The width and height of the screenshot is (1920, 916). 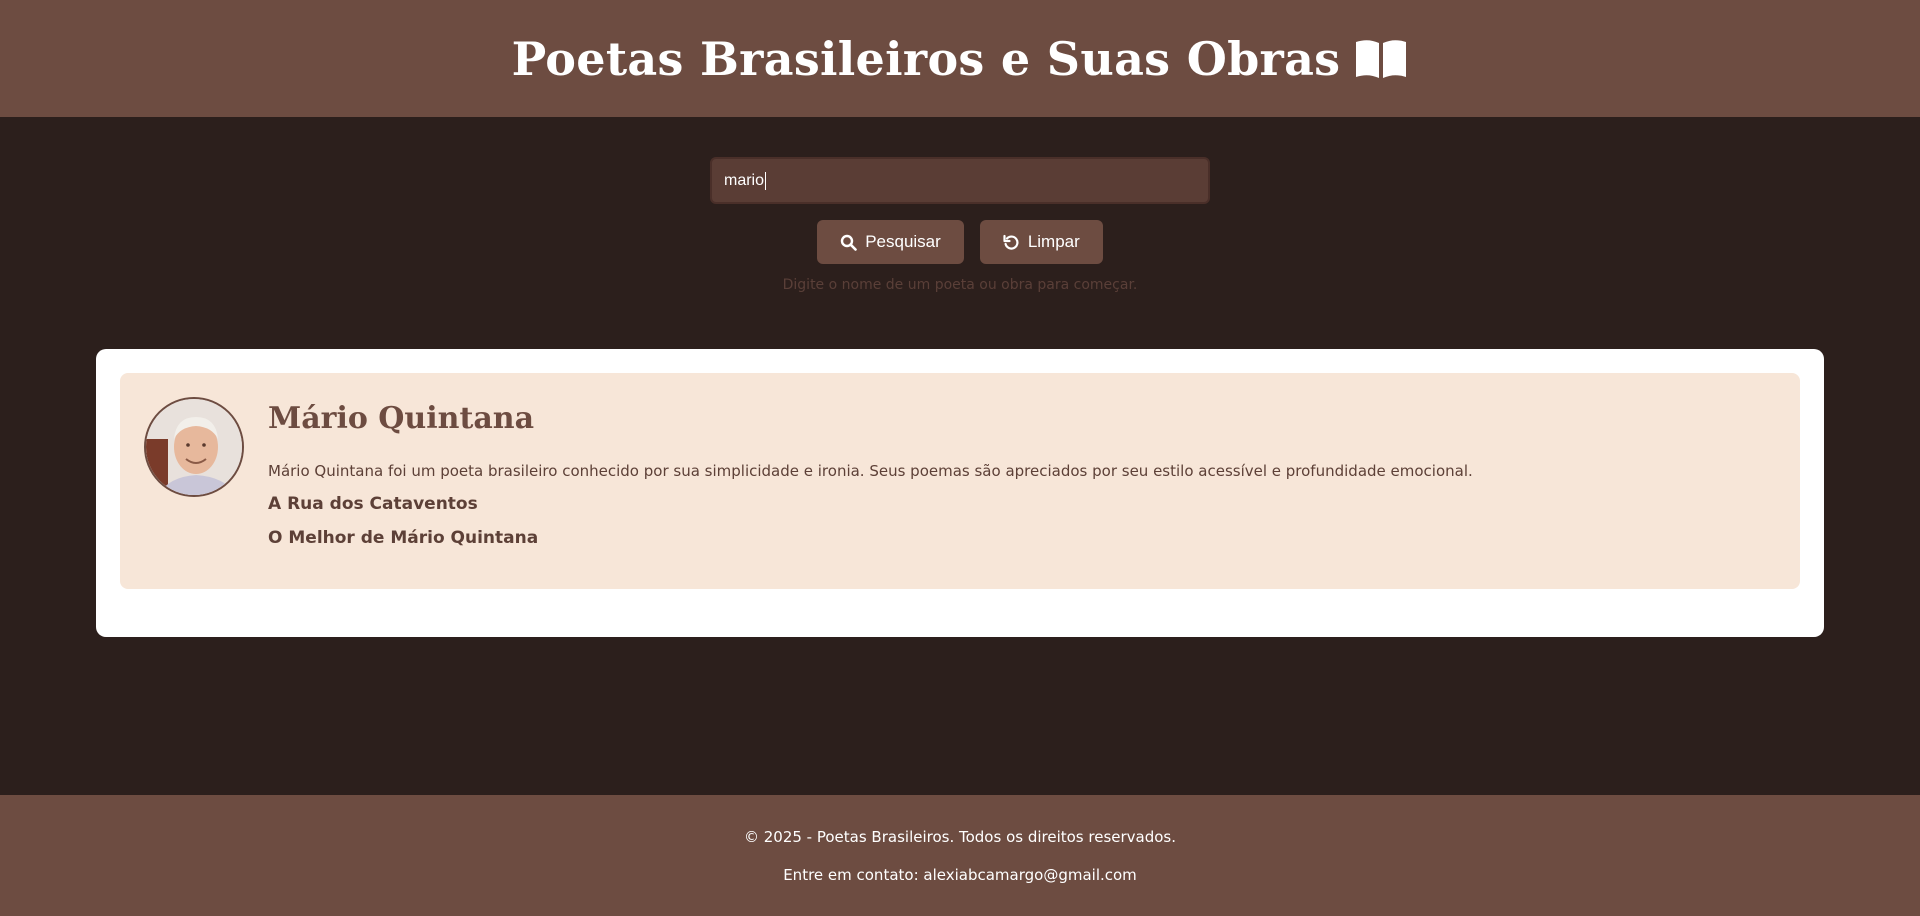 I want to click on poet-name: Mário Quintana, so click(x=401, y=418).